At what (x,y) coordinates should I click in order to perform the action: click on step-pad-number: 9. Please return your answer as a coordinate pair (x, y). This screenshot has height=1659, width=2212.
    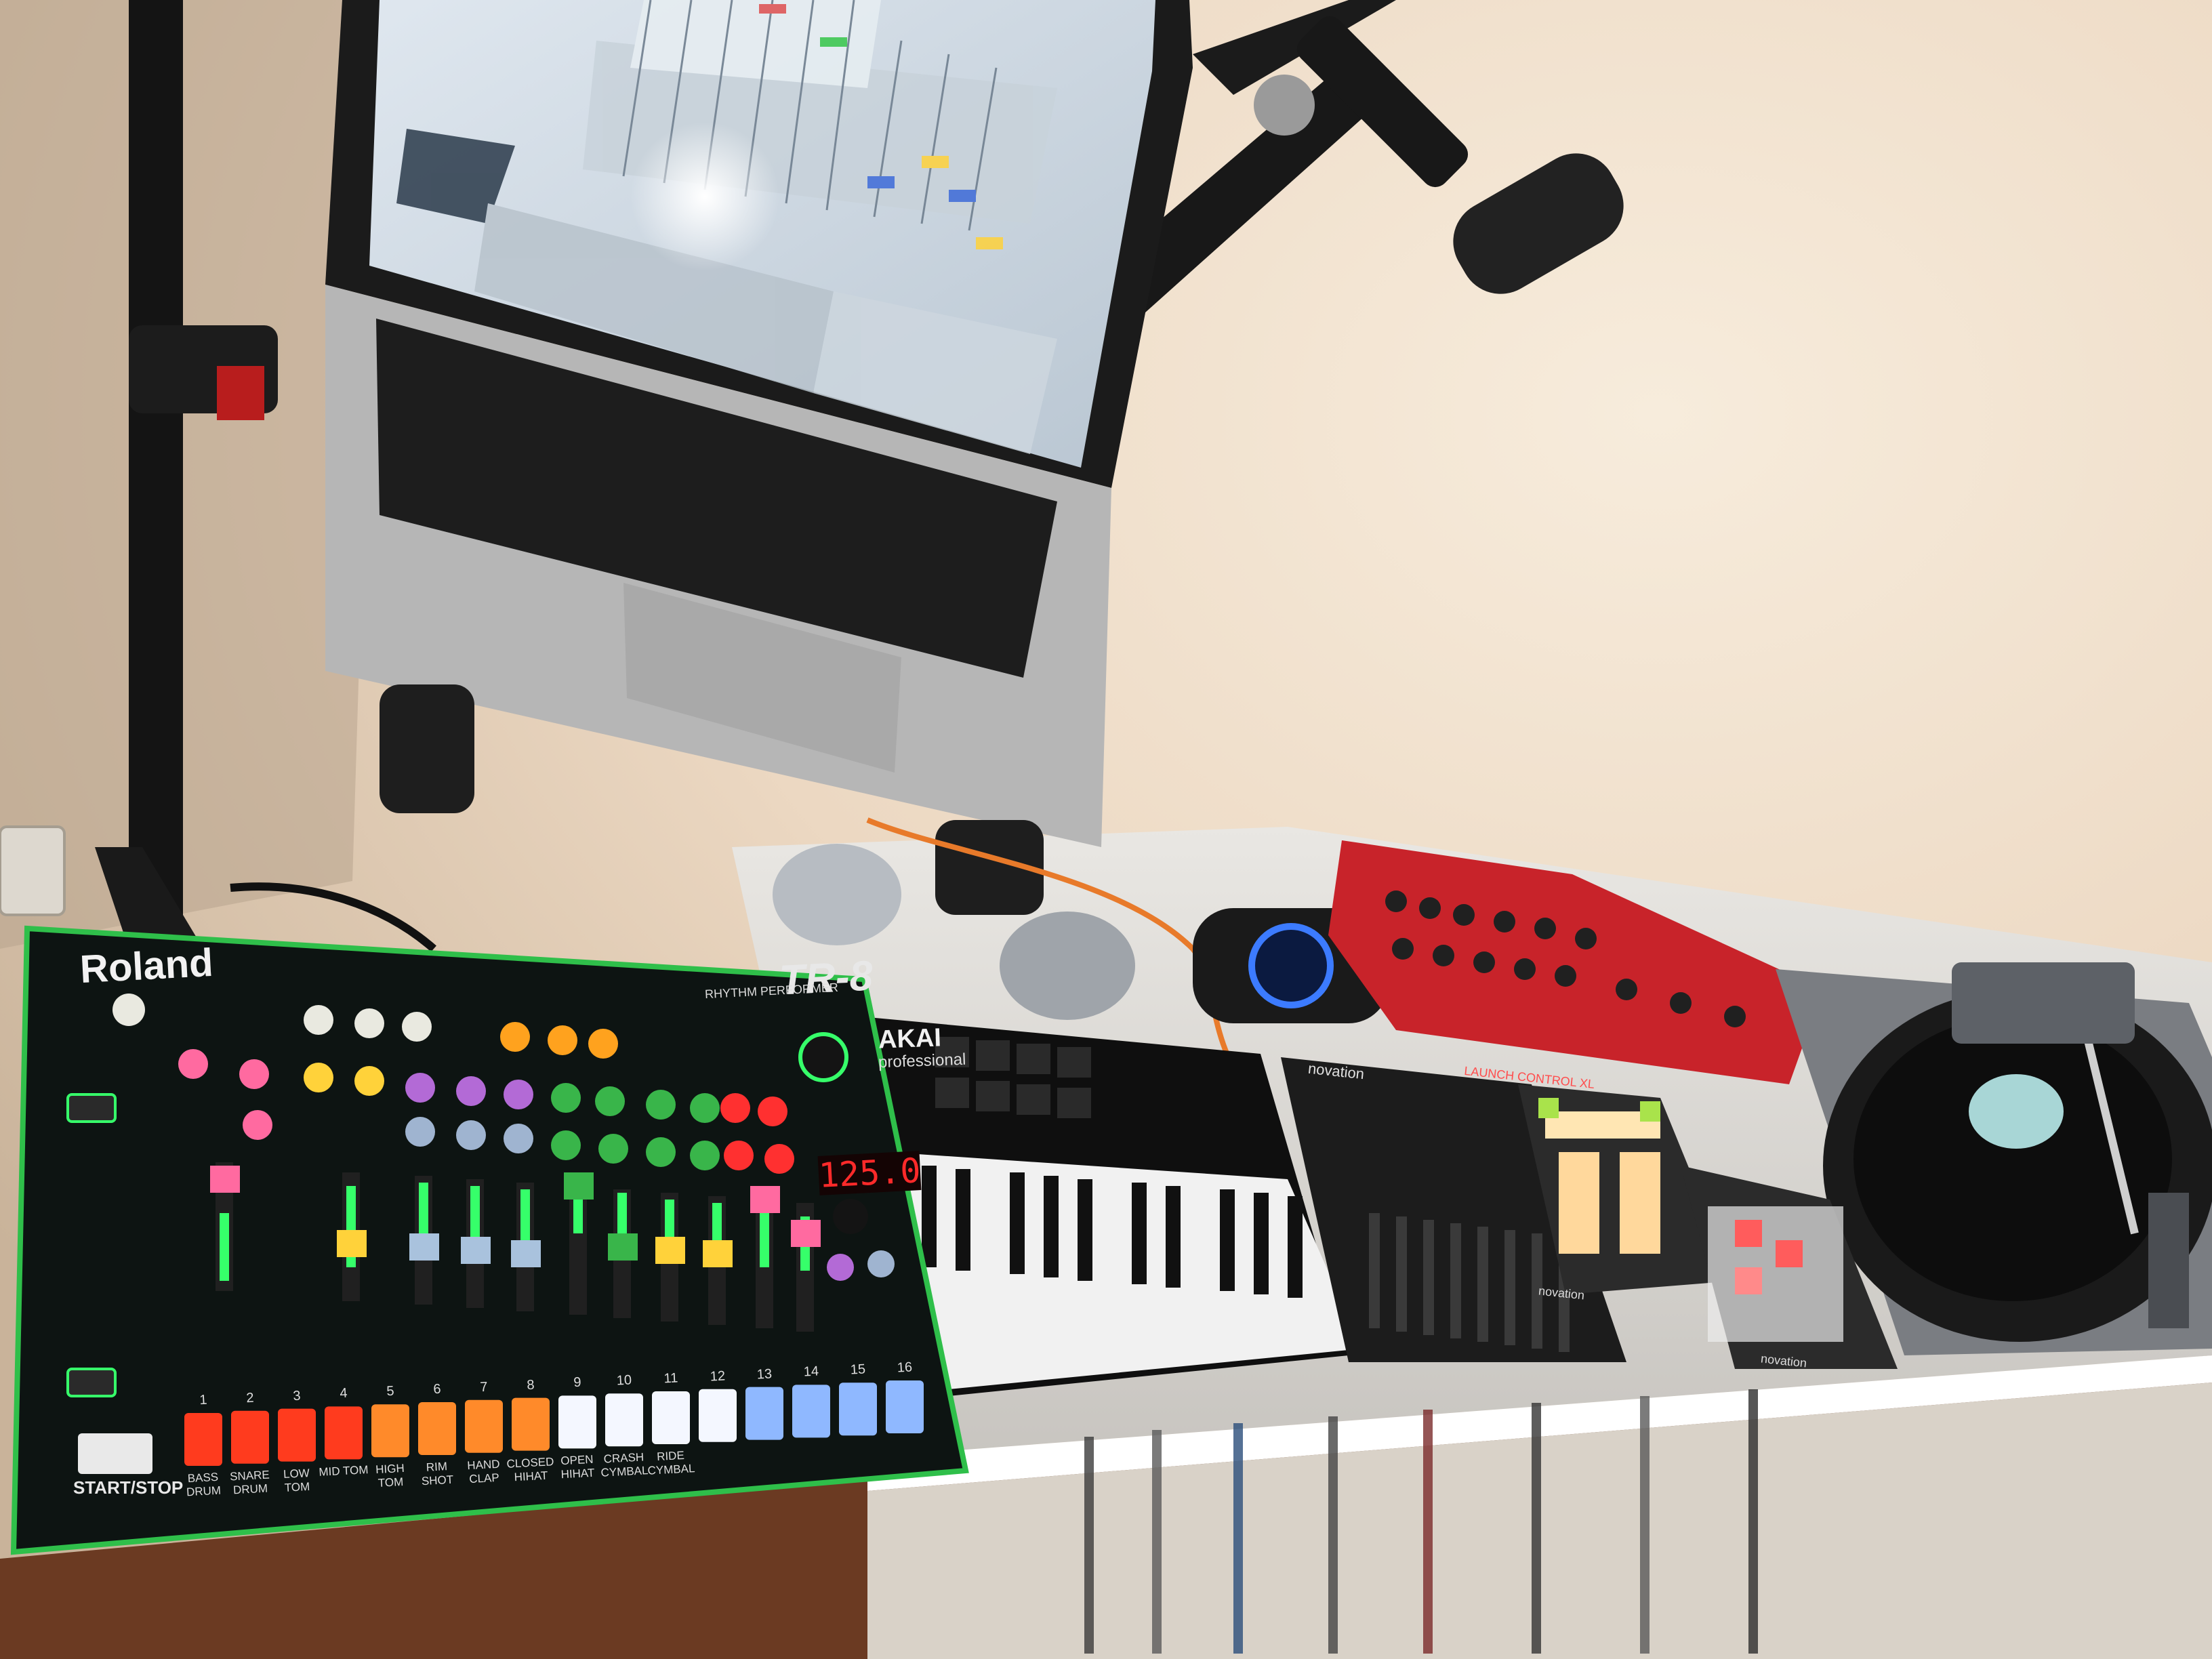
    Looking at the image, I should click on (577, 1383).